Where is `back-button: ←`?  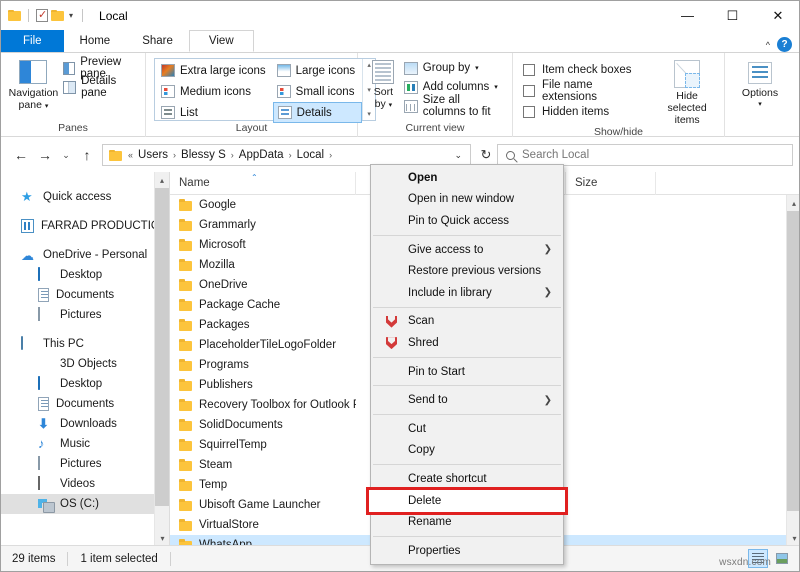
back-button: ← is located at coordinates (21, 155).